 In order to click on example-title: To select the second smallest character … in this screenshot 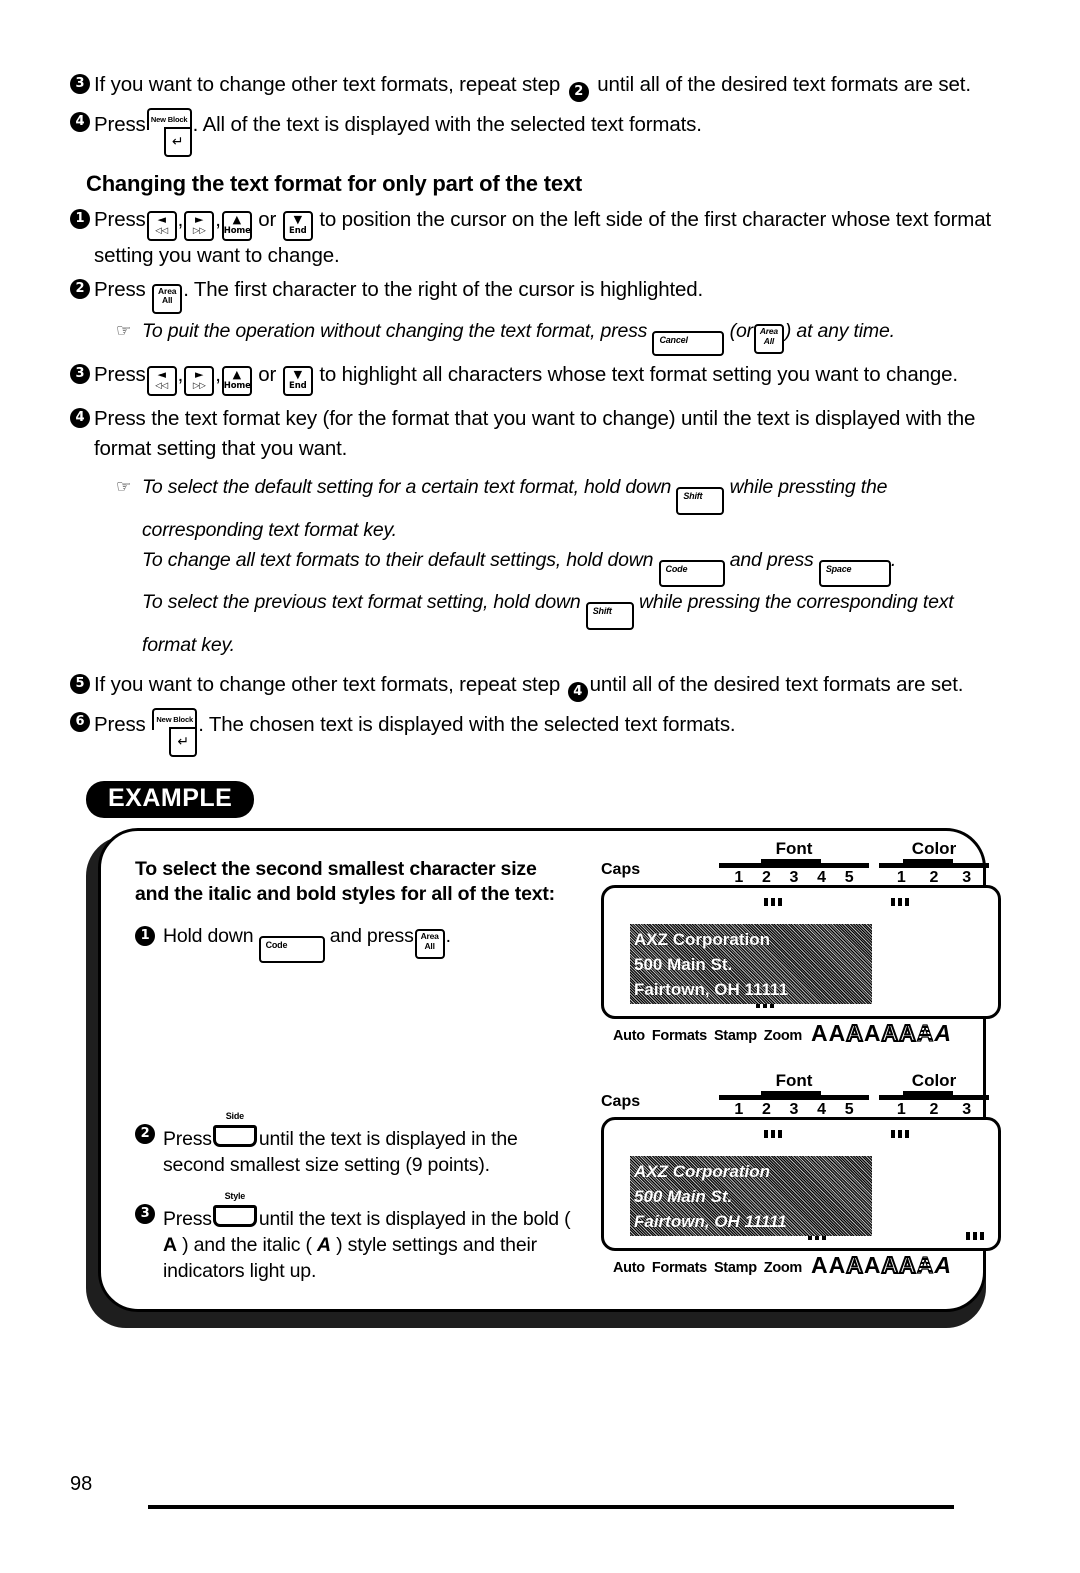, I will do `click(360, 882)`.